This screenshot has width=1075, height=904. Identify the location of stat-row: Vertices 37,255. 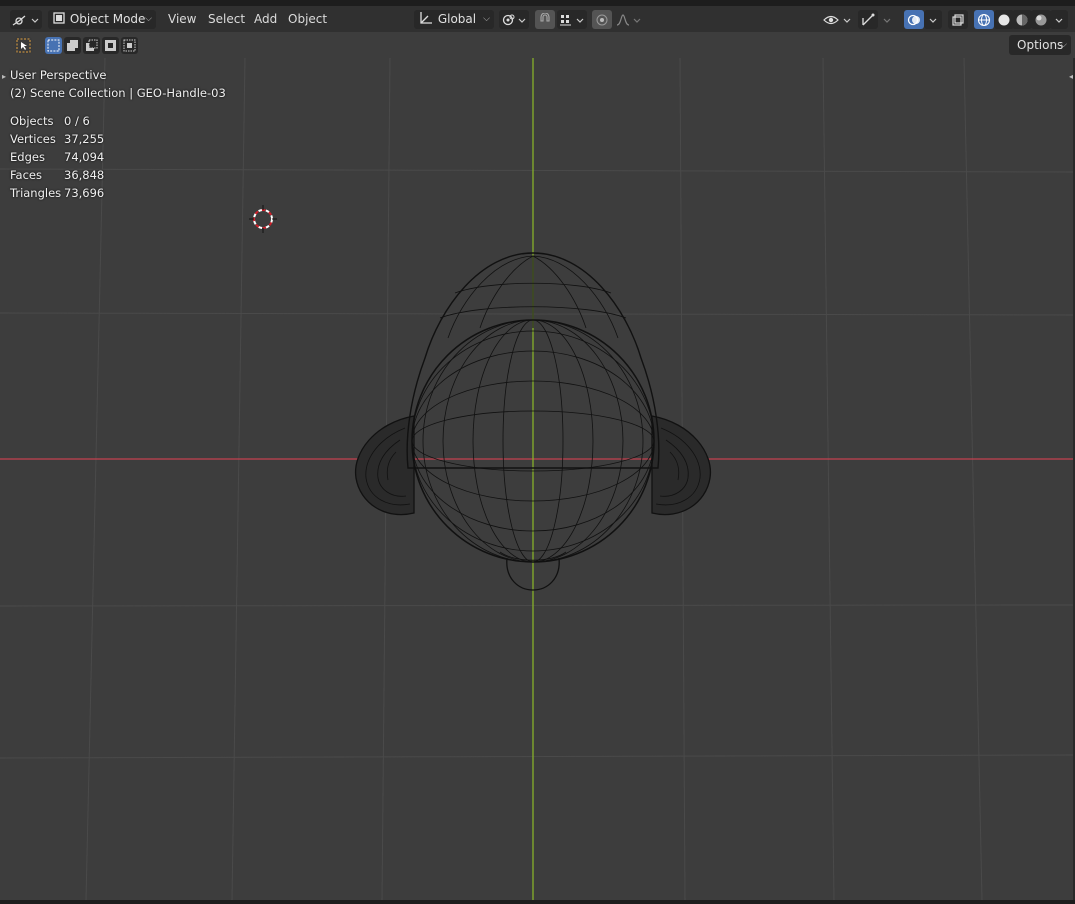
(118, 139).